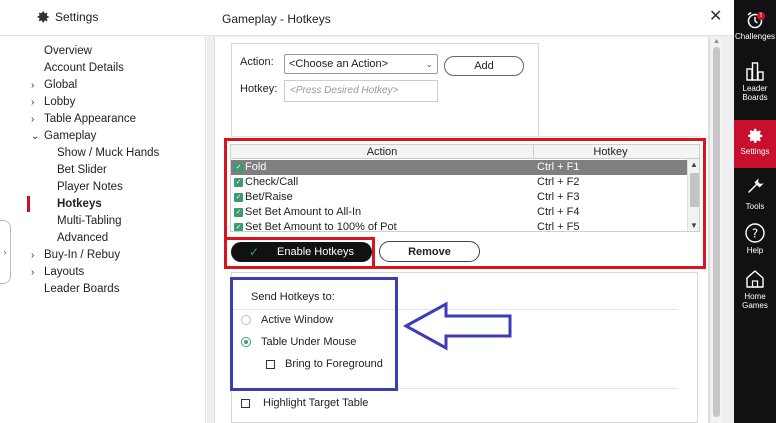  What do you see at coordinates (309, 342) in the screenshot?
I see `table-under-mouse-label: Table Under Mouse` at bounding box center [309, 342].